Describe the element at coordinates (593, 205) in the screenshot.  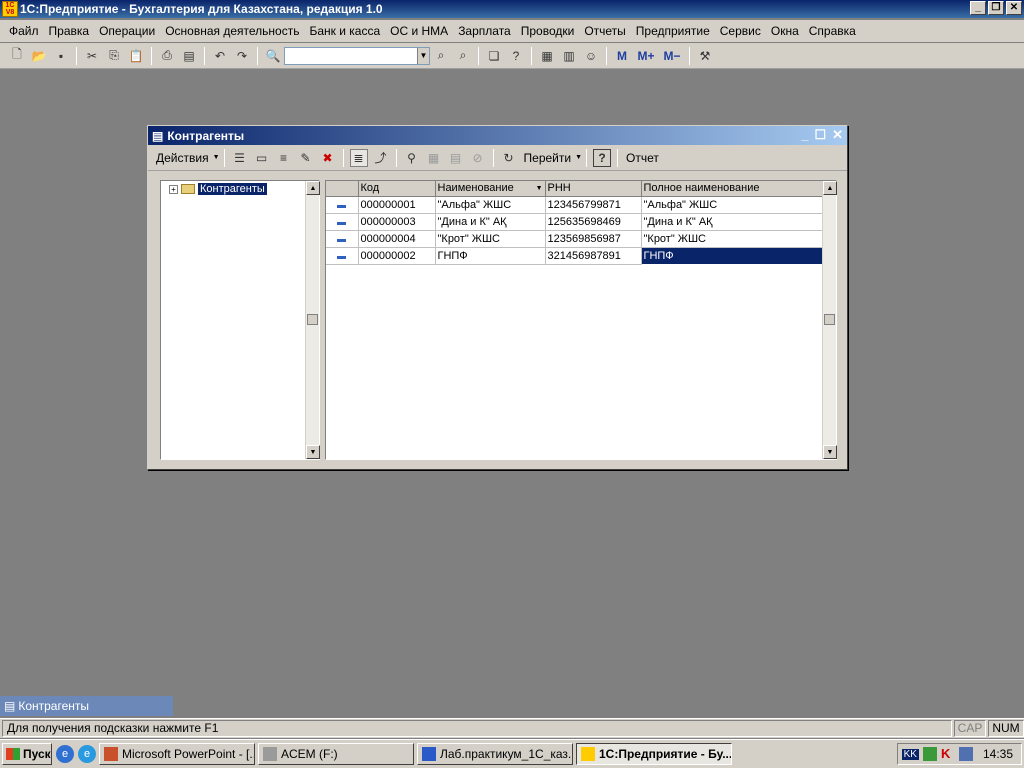
I see `cell-rnn: 123456799871` at that location.